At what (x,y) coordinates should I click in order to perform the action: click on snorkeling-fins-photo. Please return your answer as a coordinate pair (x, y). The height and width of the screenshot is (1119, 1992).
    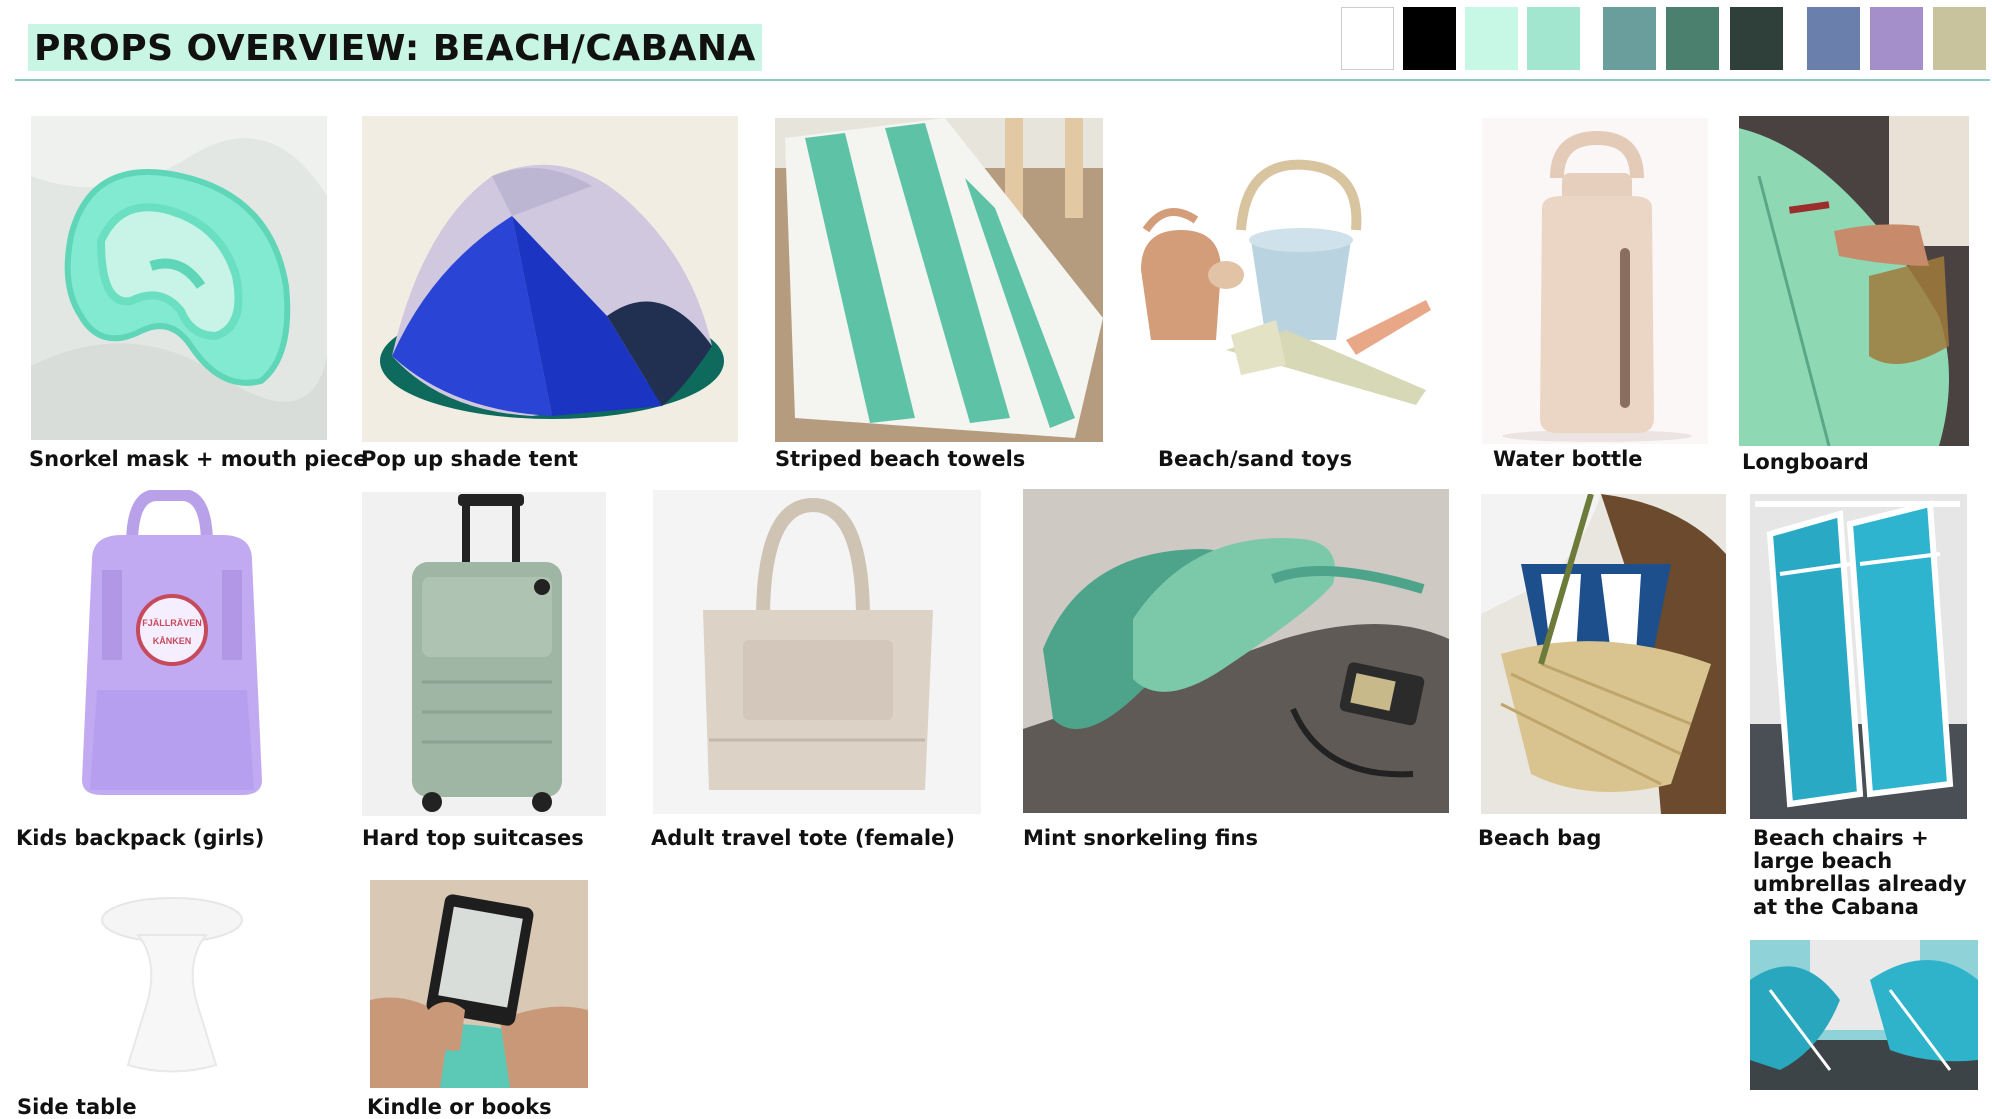
    Looking at the image, I should click on (1236, 651).